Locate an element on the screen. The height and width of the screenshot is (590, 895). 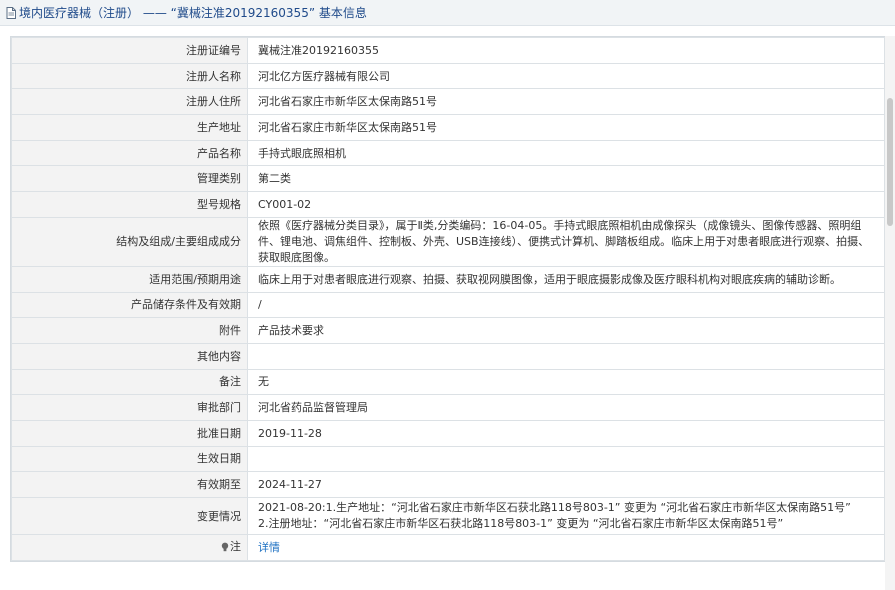
table-row: 注册证编号 冀械注准20192160355 is located at coordinates (448, 50).